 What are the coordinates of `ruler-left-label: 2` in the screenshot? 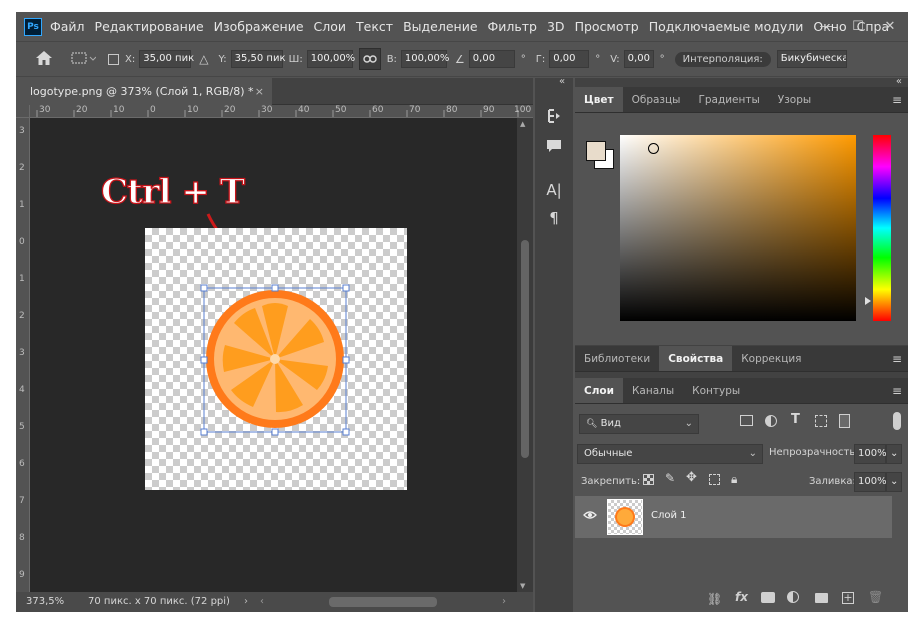 It's located at (22, 316).